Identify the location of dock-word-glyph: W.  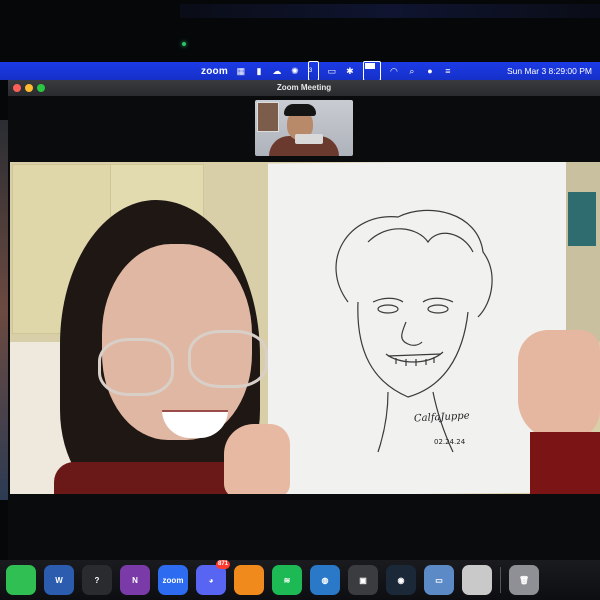
(59, 580).